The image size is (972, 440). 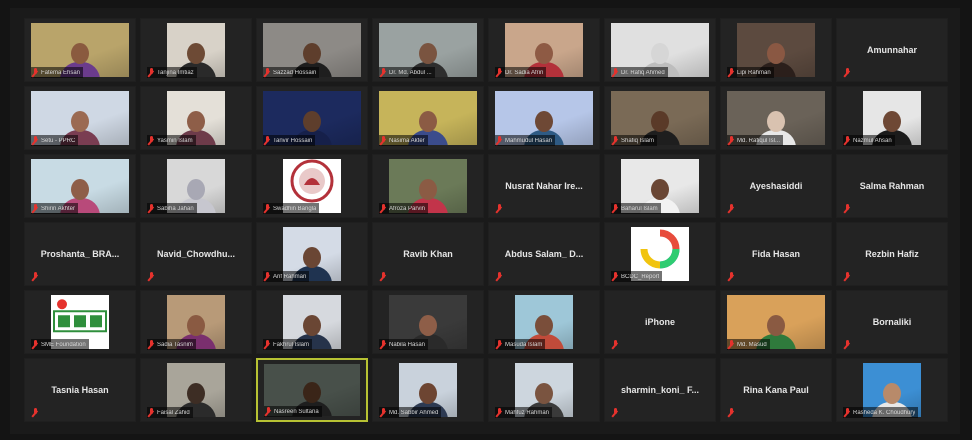 I want to click on participant-name-bar: Tanvir Hossain, so click(x=289, y=140).